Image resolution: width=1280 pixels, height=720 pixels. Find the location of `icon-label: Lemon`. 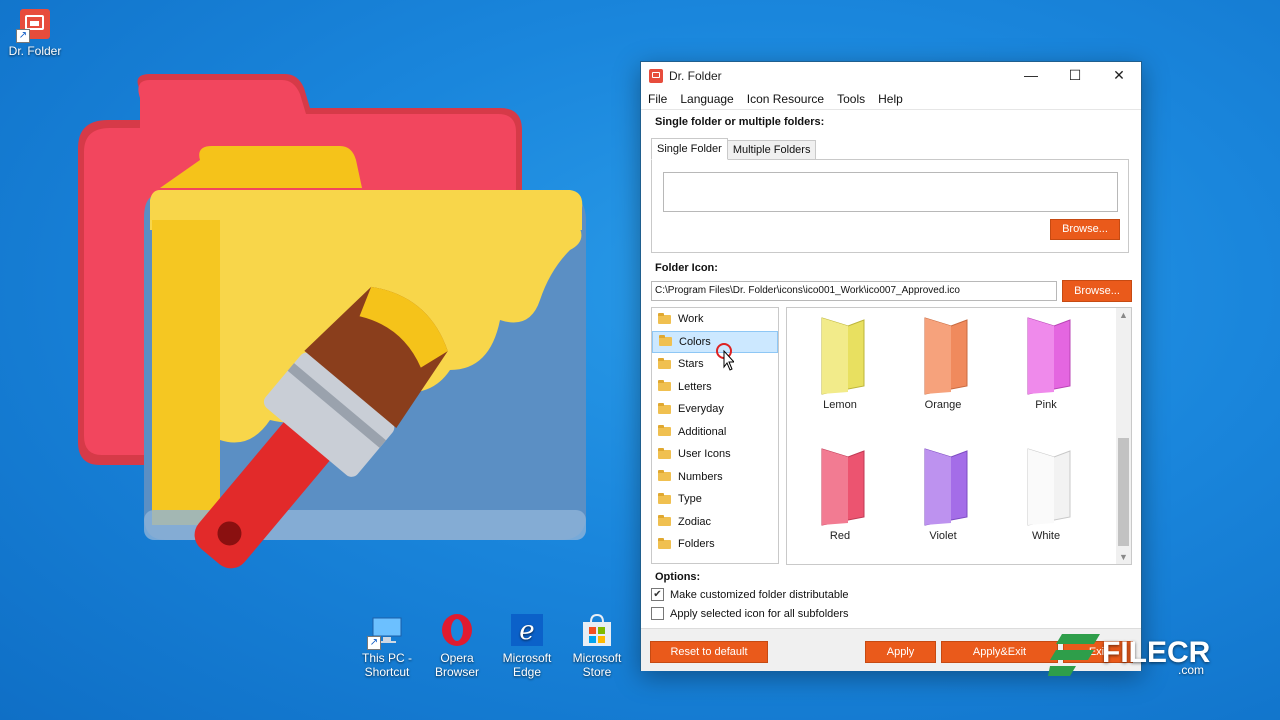

icon-label: Lemon is located at coordinates (840, 405).